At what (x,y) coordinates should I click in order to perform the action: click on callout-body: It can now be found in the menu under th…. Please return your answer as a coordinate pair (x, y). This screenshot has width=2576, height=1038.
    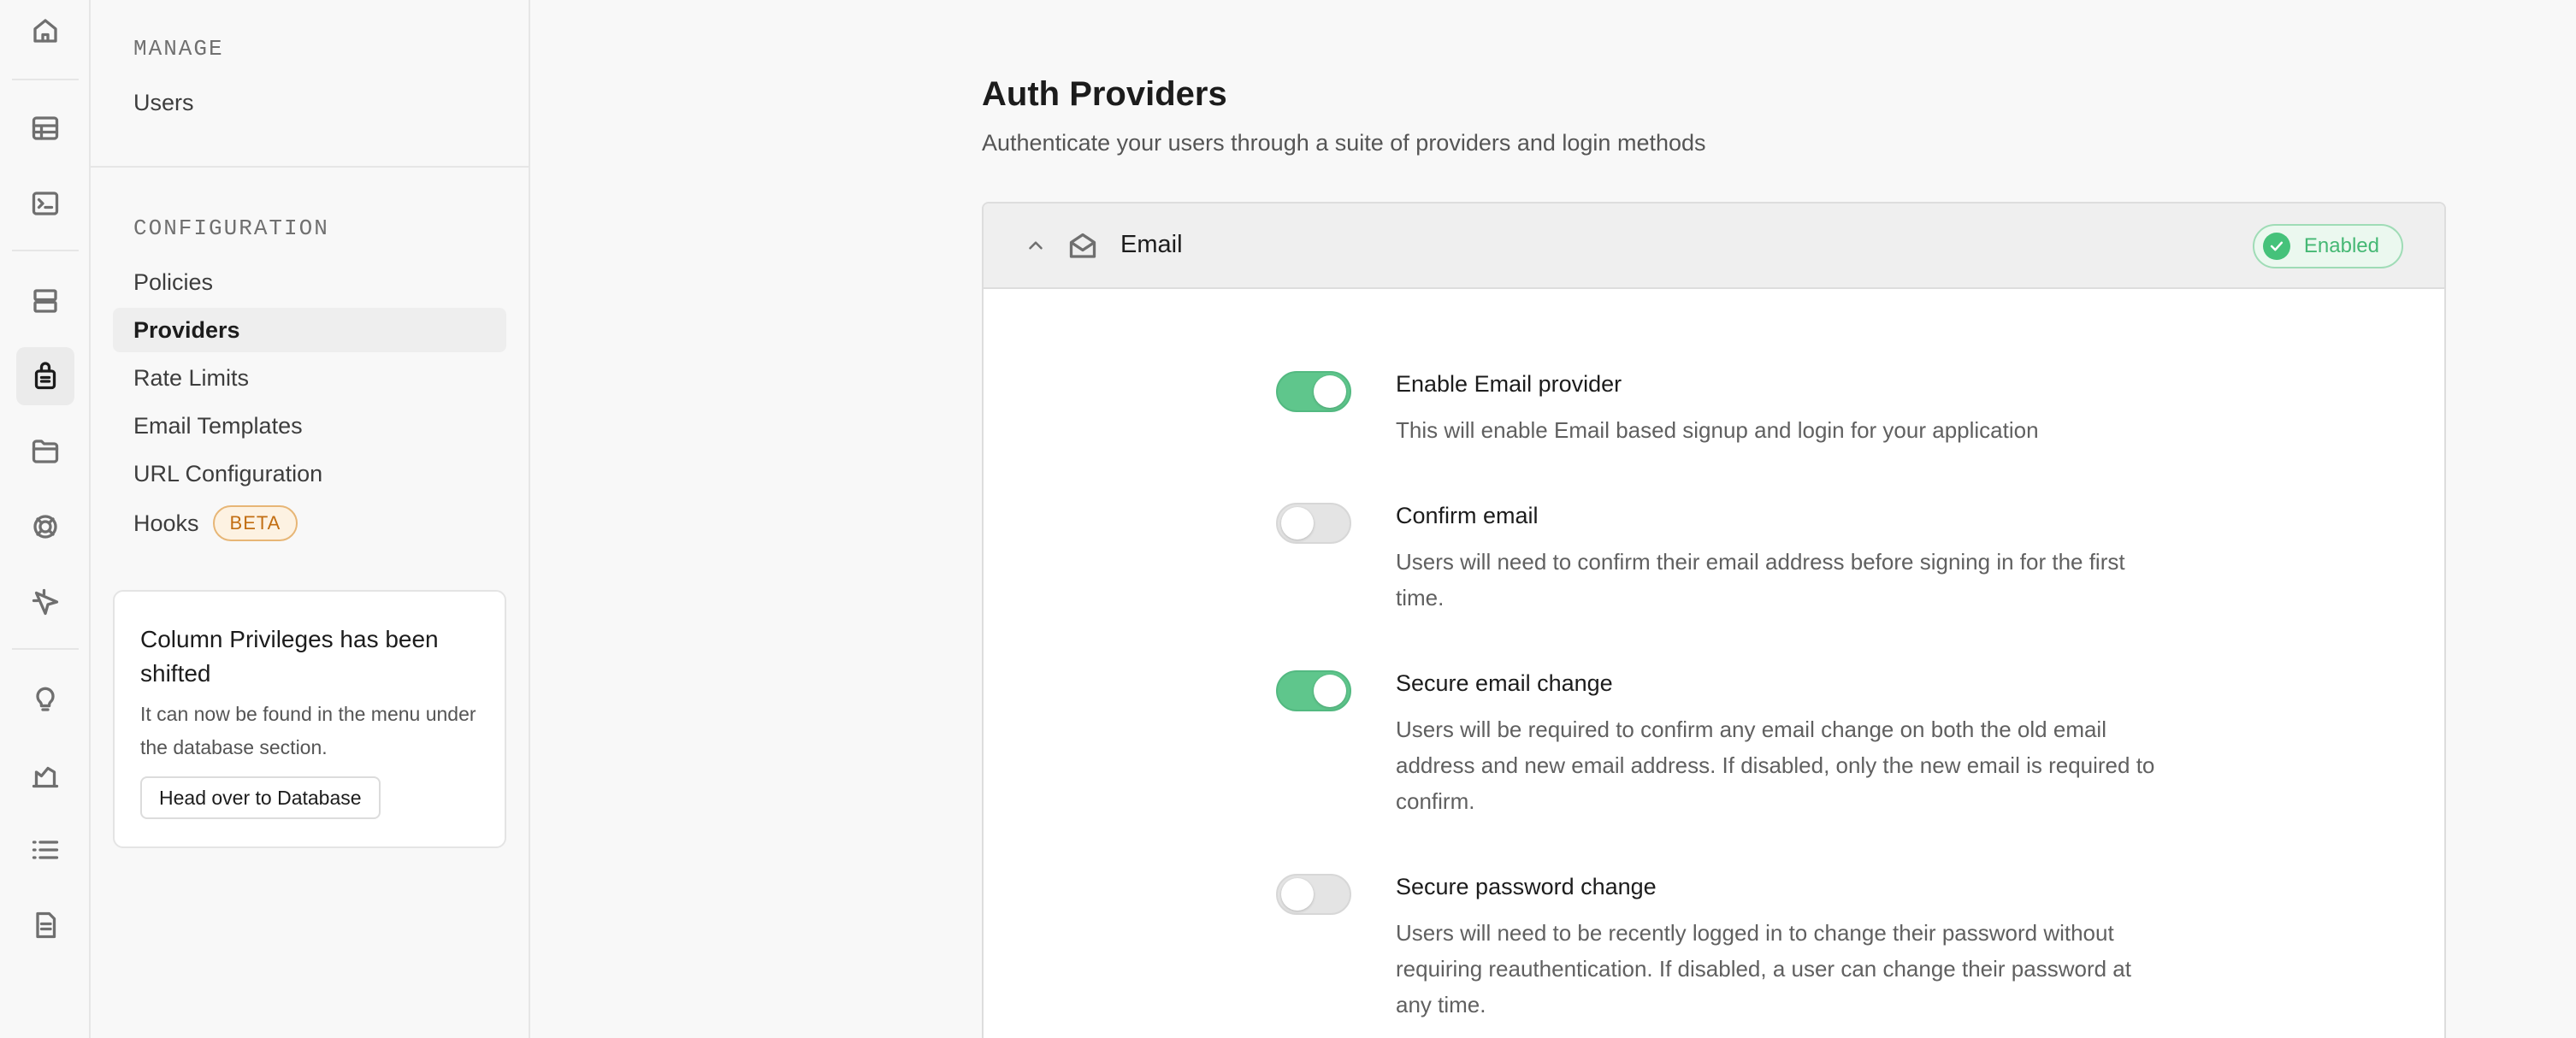
    Looking at the image, I should click on (308, 730).